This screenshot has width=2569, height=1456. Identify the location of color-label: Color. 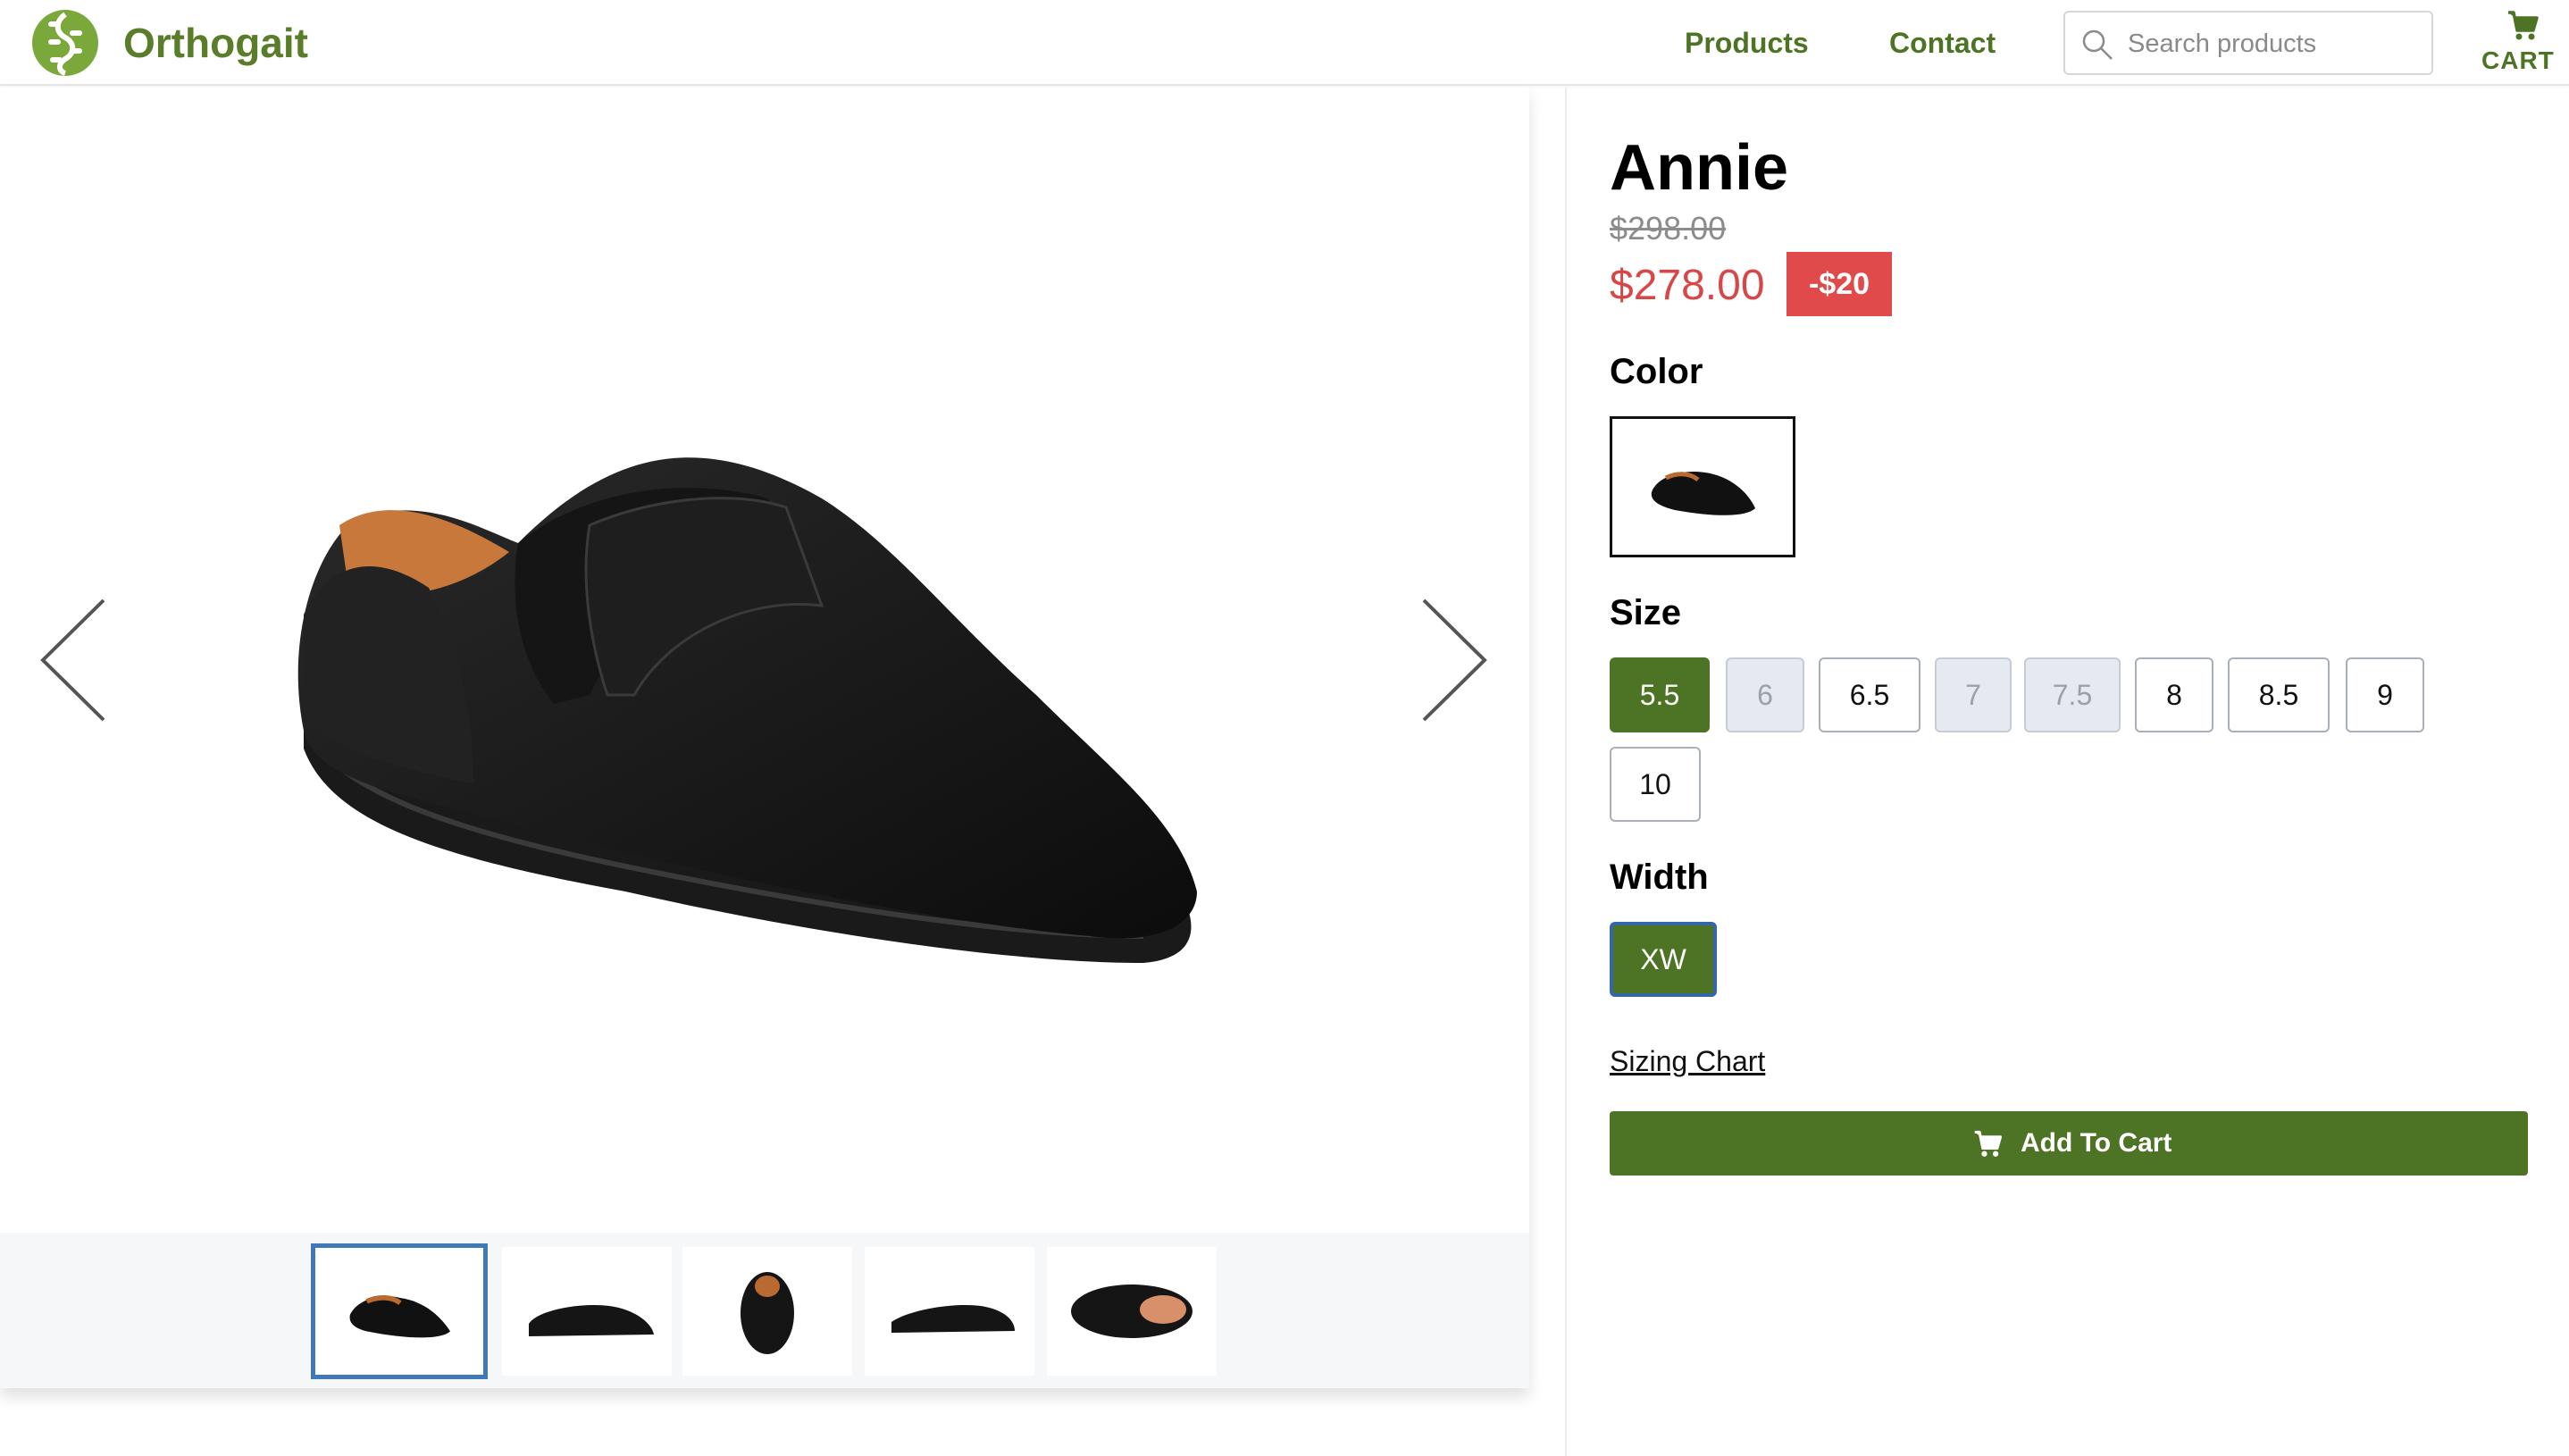
(1656, 371).